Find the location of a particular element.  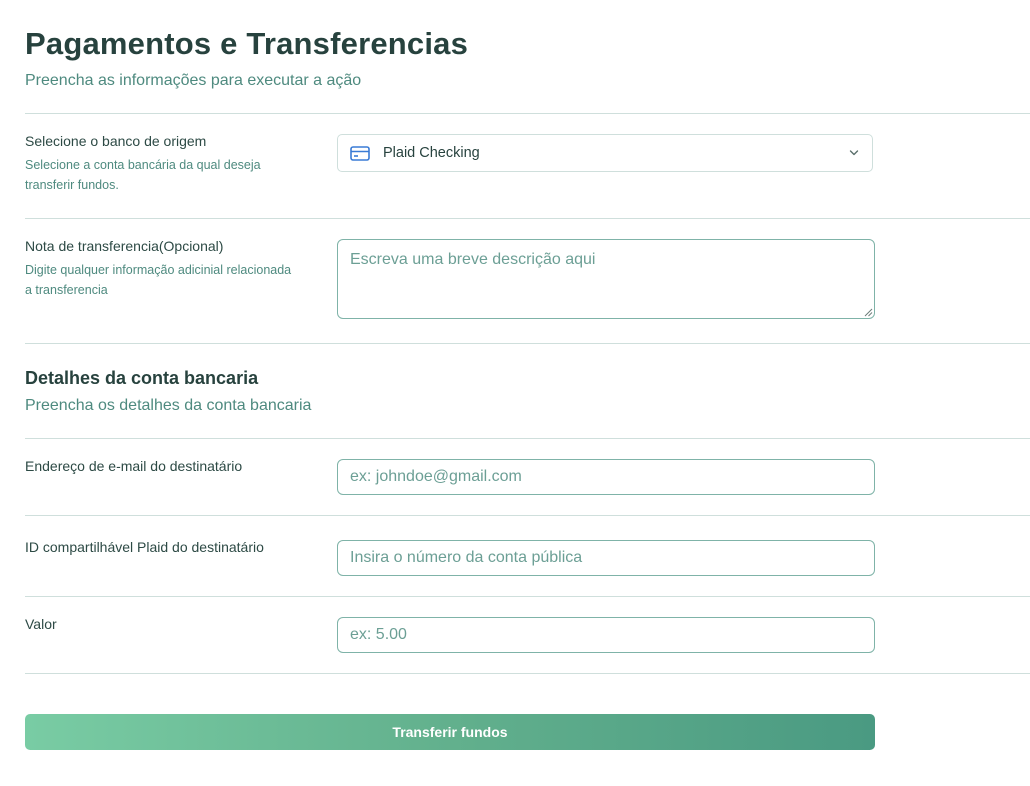

note-label: Nota de transferencia(Opcional) is located at coordinates (124, 246).